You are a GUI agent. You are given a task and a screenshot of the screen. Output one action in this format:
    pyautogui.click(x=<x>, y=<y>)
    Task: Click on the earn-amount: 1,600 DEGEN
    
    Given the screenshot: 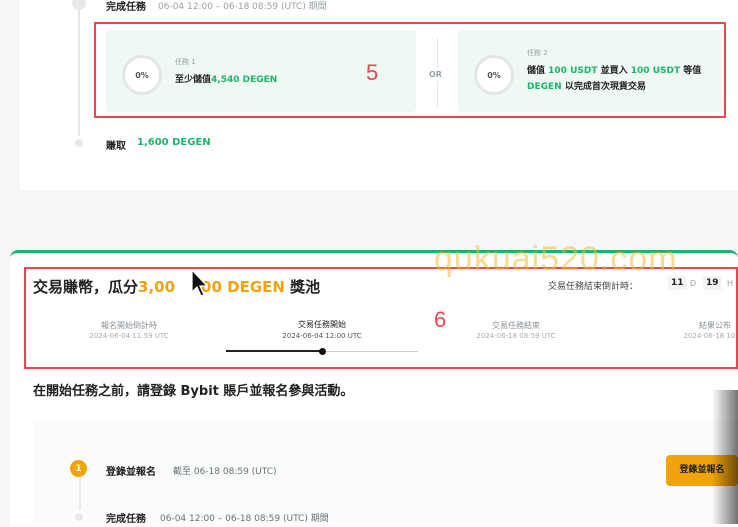 What is the action you would take?
    pyautogui.click(x=174, y=142)
    